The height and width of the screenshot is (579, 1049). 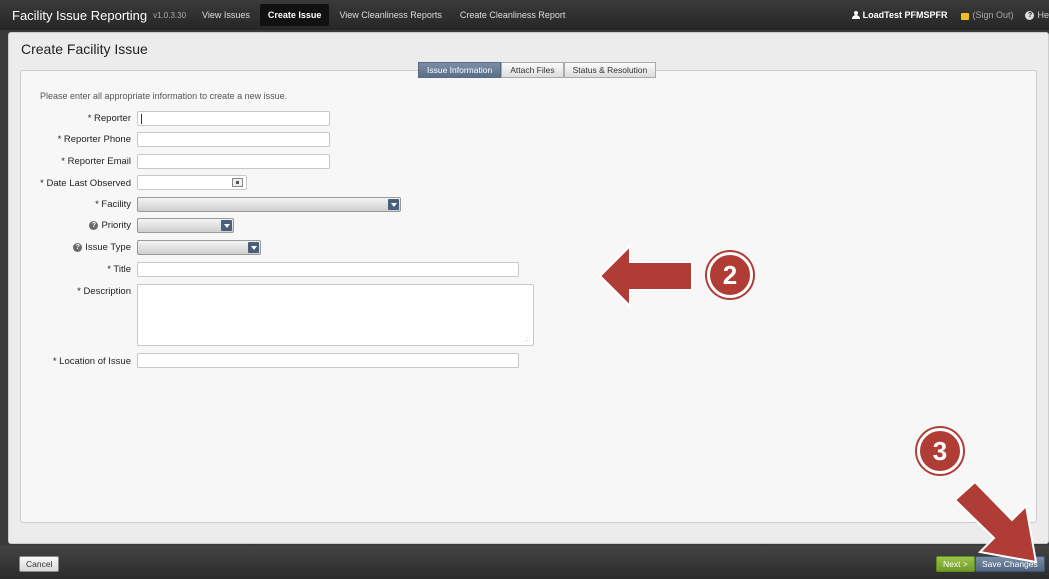 I want to click on page-title: Create Facility Issue, so click(x=84, y=49).